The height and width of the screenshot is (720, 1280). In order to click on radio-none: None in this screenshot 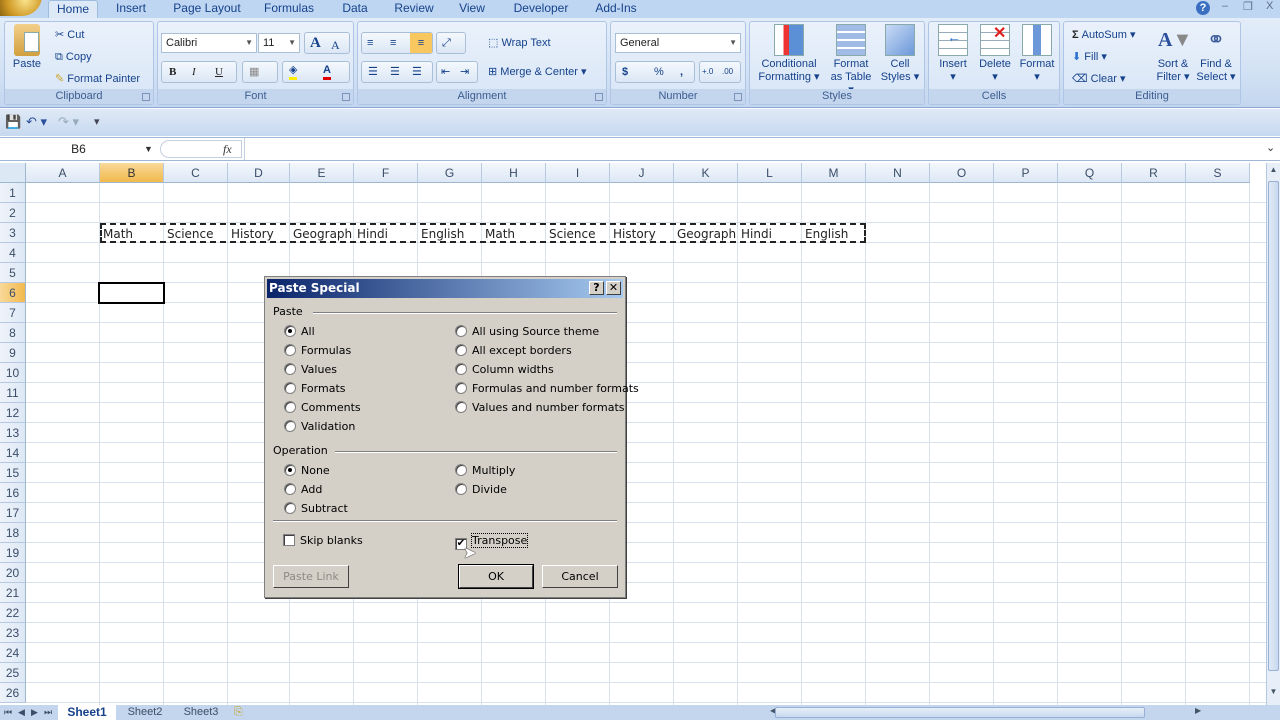, I will do `click(307, 471)`.